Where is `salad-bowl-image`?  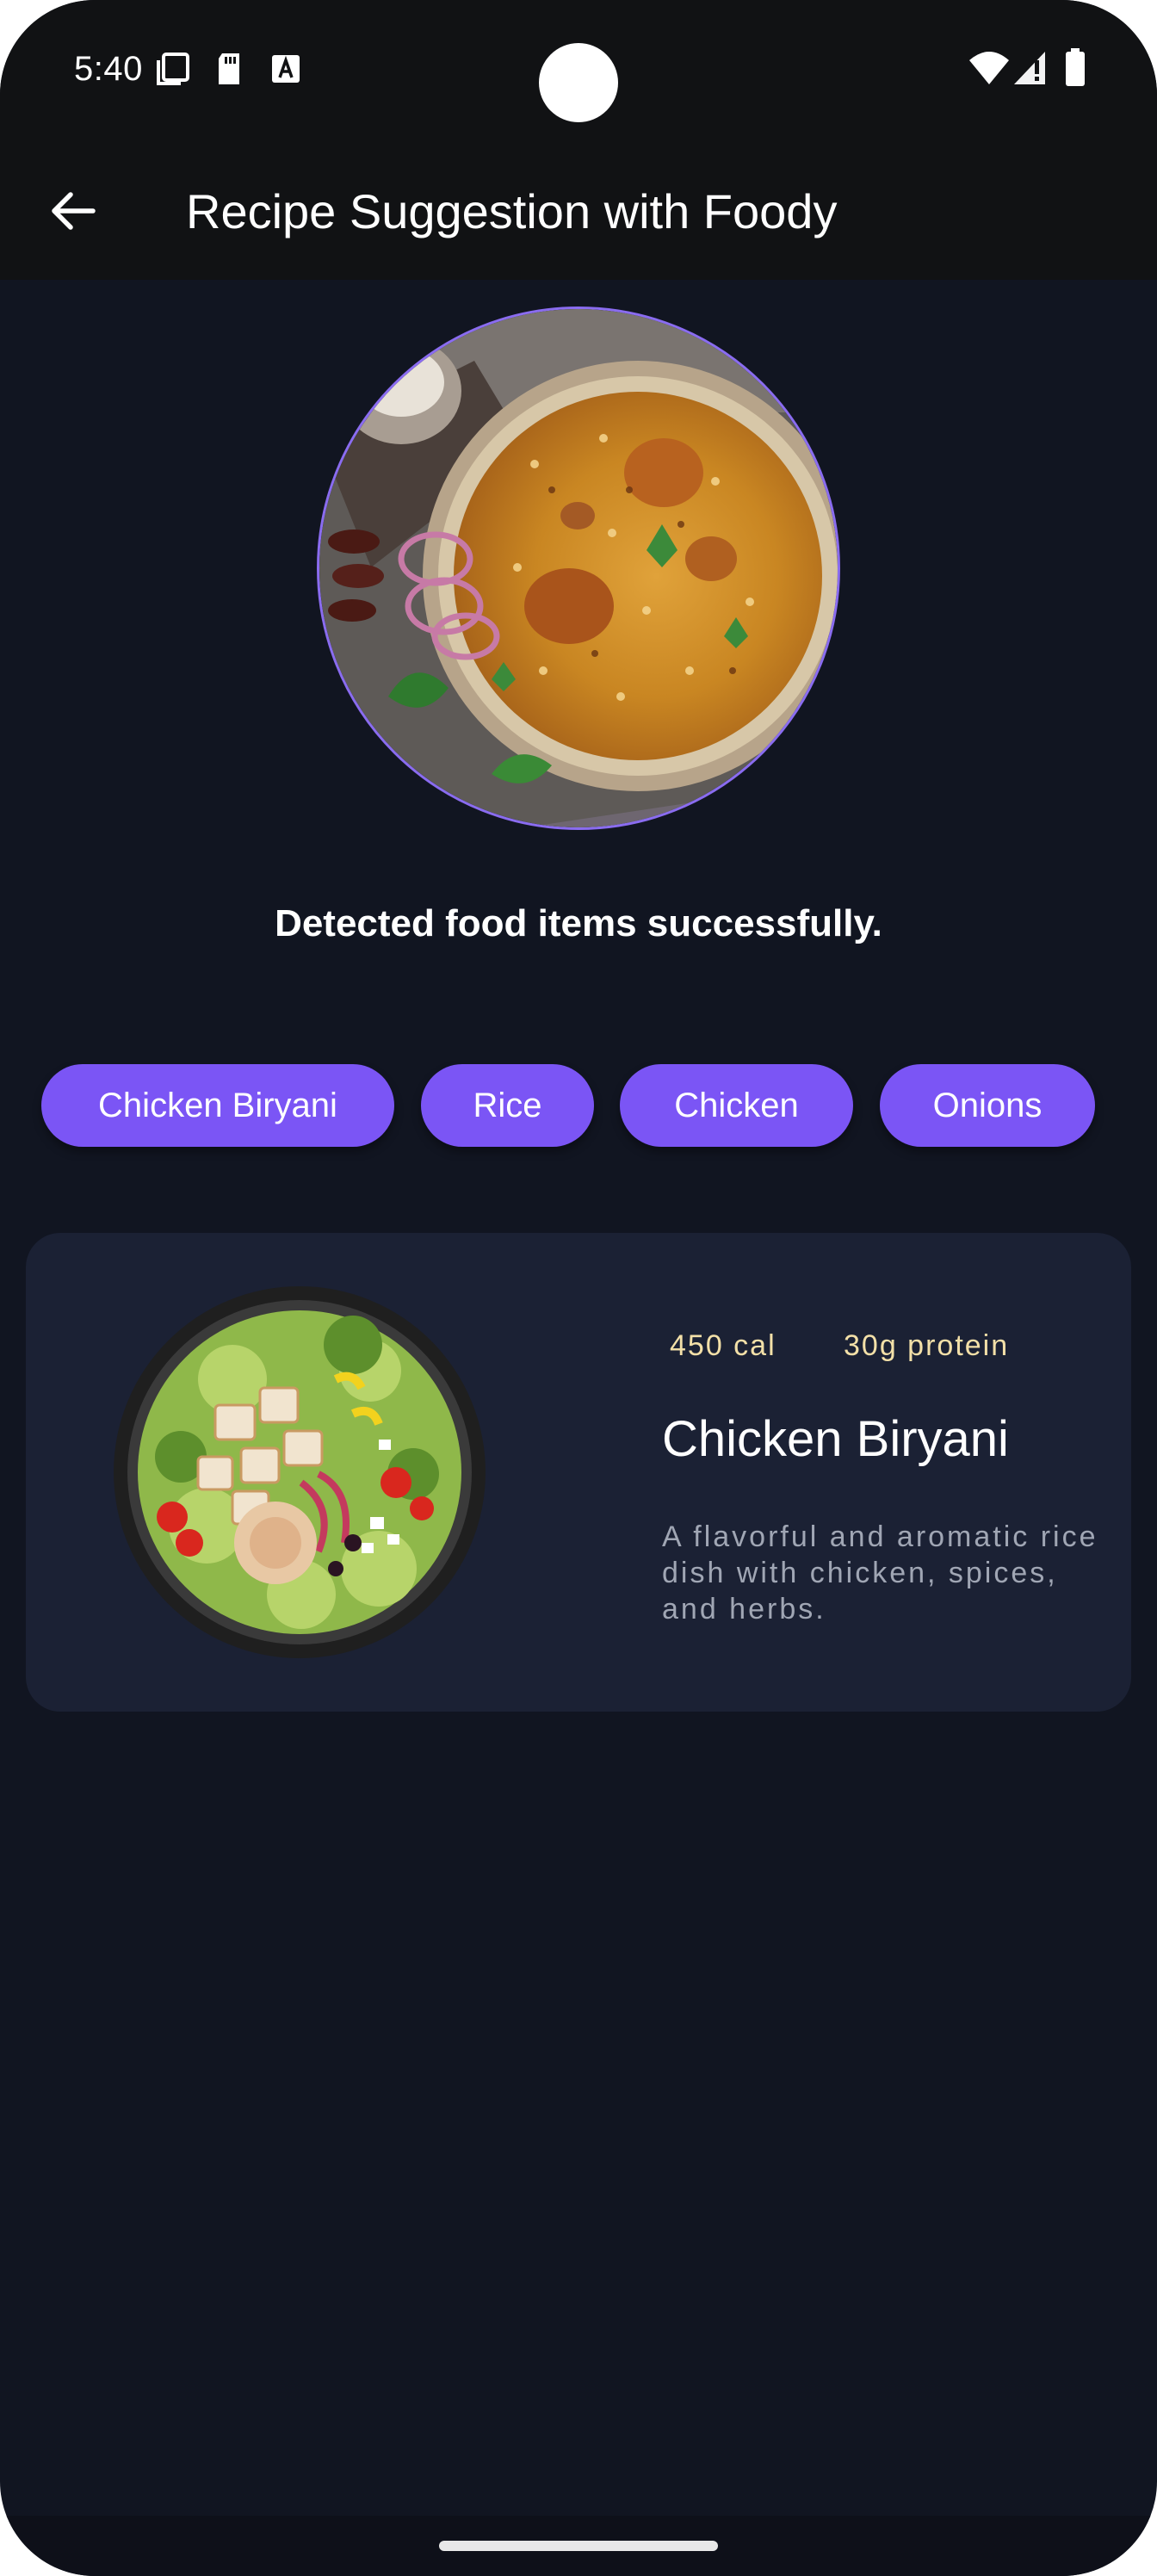
salad-bowl-image is located at coordinates (300, 1472).